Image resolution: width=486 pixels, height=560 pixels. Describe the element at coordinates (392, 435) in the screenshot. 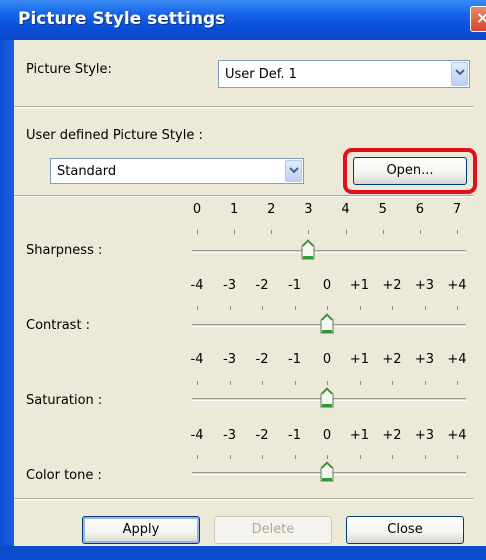

I see `color-tone-tick-label: +2` at that location.